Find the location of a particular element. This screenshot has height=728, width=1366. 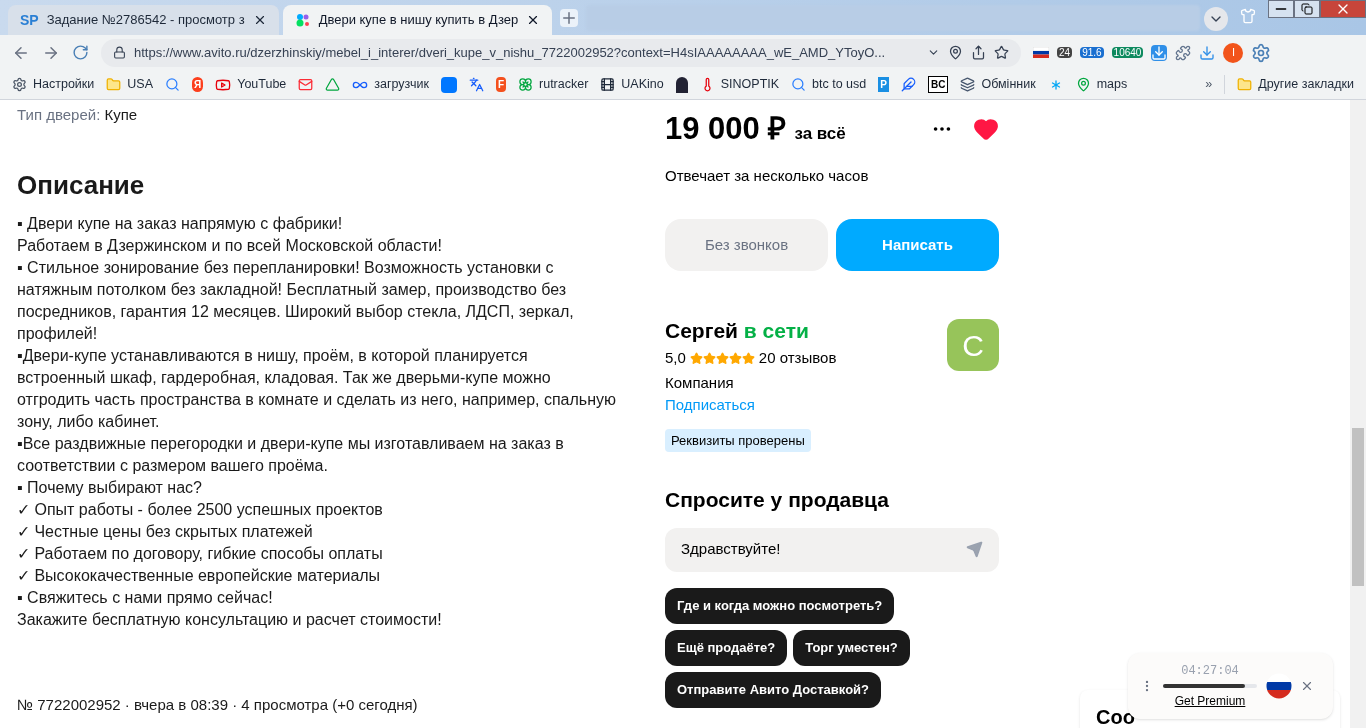

browser-tab: SP Задание №2786542 - просмотр з is located at coordinates (143, 20).